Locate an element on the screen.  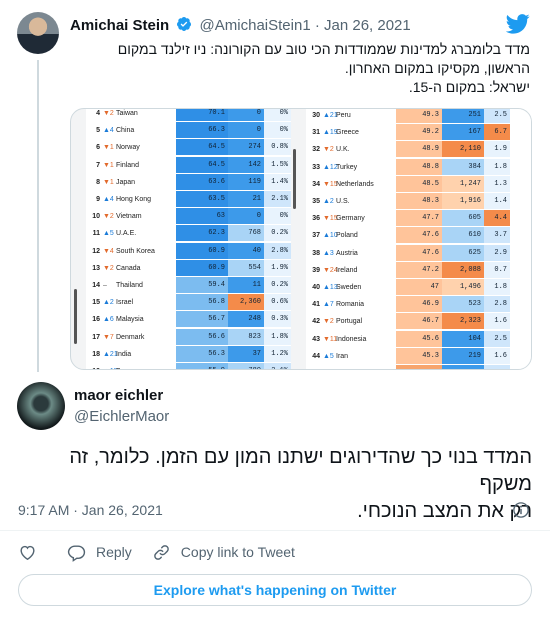
rank-cell: 35 is located at coordinates (316, 201).